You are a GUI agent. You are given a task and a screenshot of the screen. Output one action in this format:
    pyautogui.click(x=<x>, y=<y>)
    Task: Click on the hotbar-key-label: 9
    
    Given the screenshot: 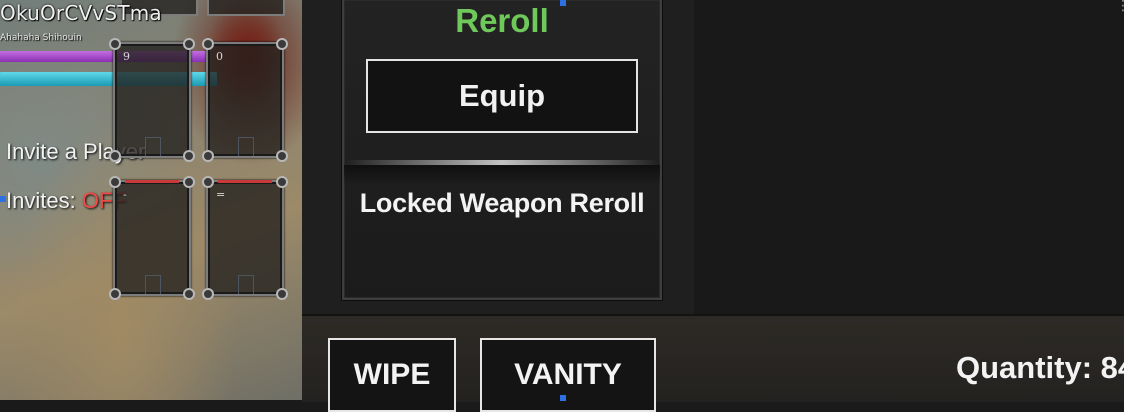 What is the action you would take?
    pyautogui.click(x=126, y=56)
    